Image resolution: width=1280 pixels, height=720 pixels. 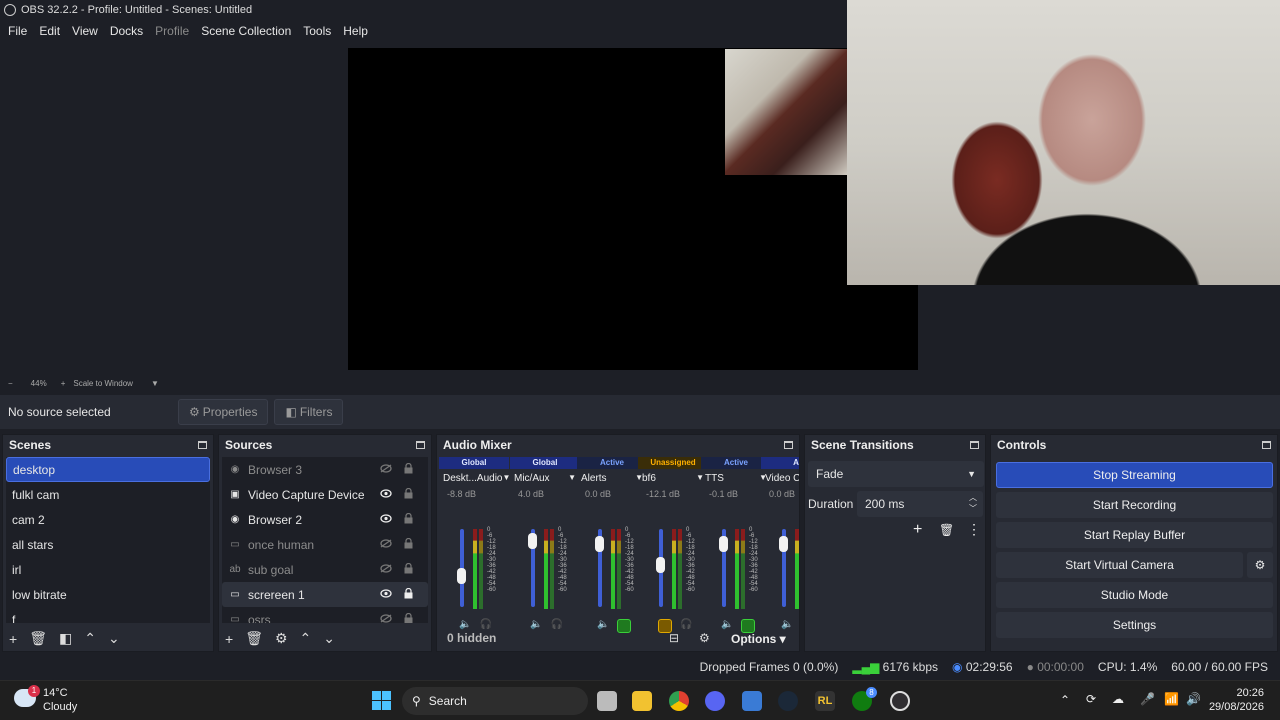 What do you see at coordinates (1134, 535) in the screenshot?
I see `start-replay-buffer-button: Start Replay Buffer` at bounding box center [1134, 535].